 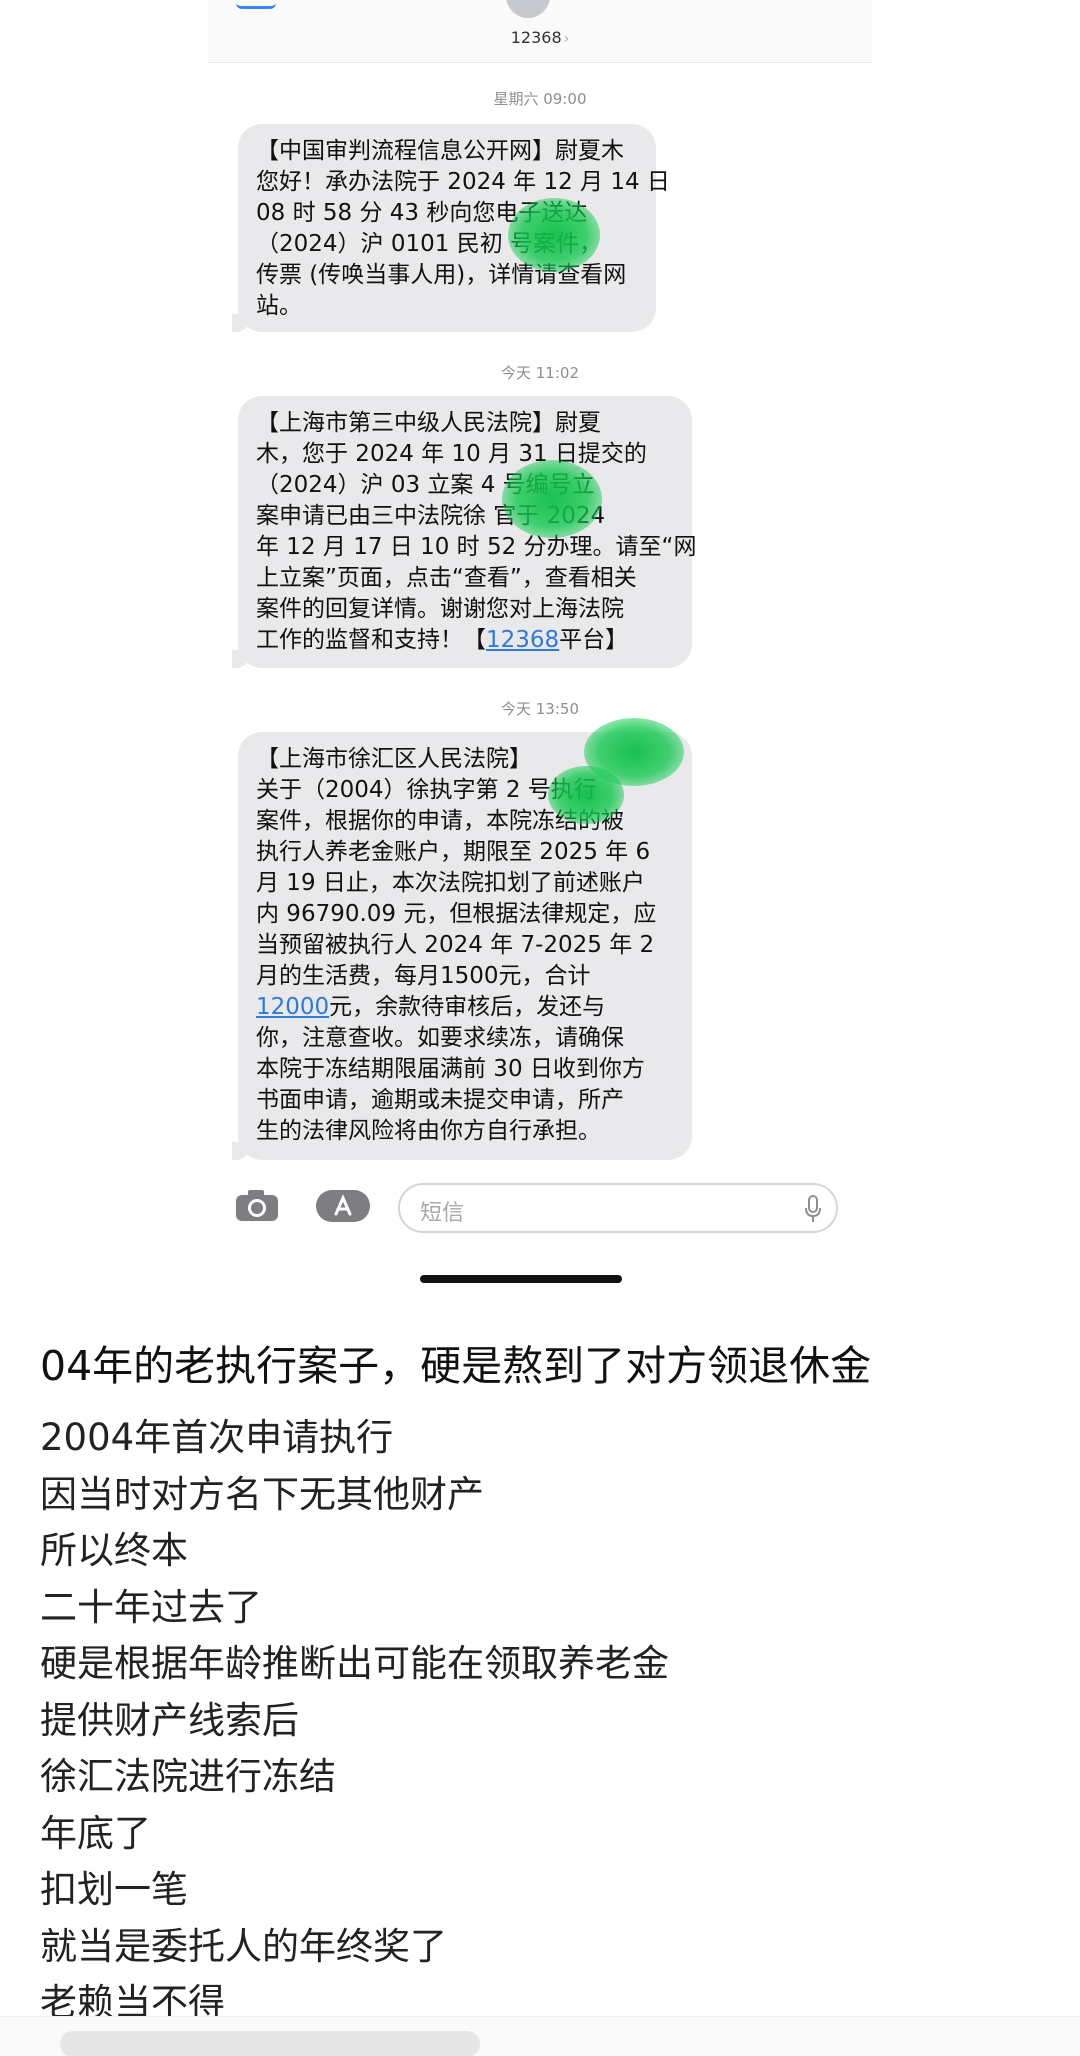 What do you see at coordinates (455, 945) in the screenshot?
I see `message-line: 当预留被执行人 2024 年 7-2025 年 2` at bounding box center [455, 945].